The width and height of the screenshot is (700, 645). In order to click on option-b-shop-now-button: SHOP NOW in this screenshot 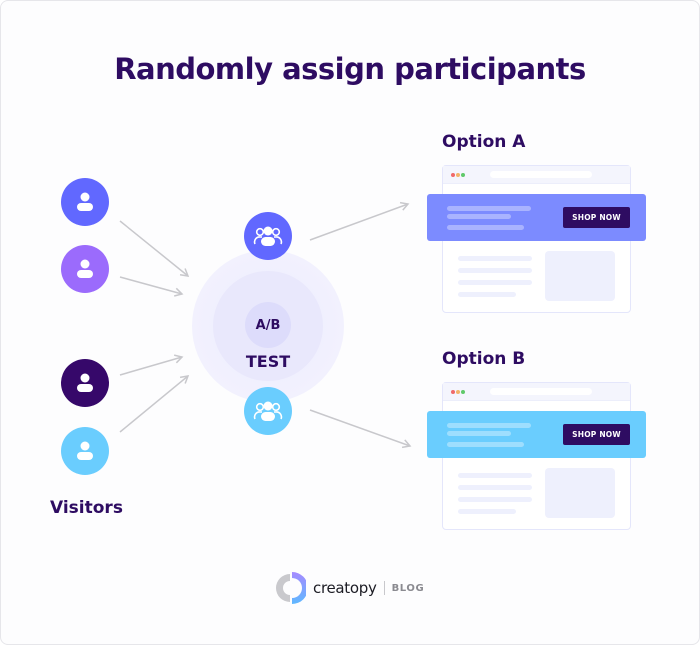, I will do `click(596, 434)`.